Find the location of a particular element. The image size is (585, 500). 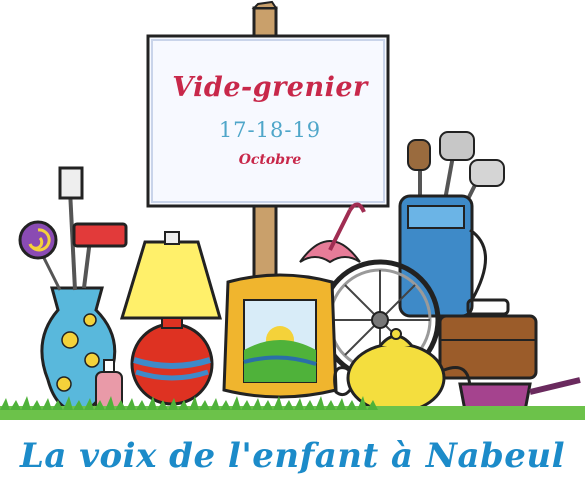

association-tagline: La voix de l'enfant à Nabeul is located at coordinates (292, 456).